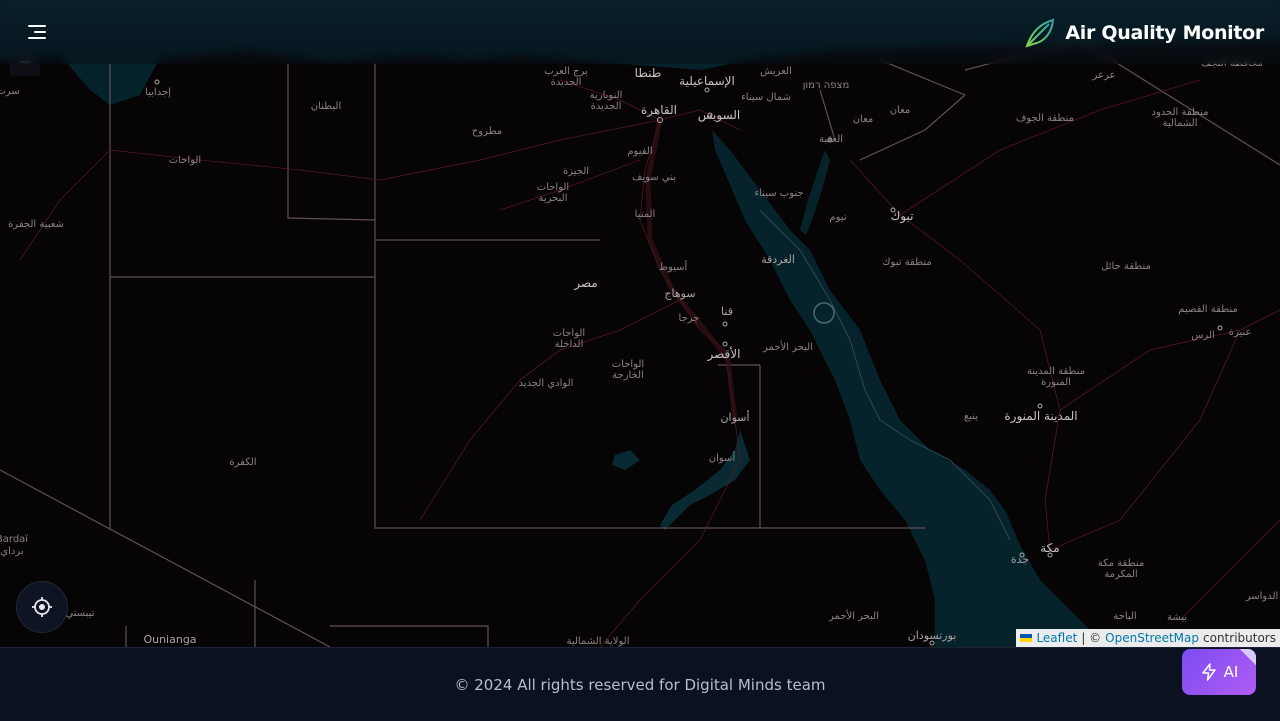 Image resolution: width=1280 pixels, height=721 pixels. Describe the element at coordinates (1177, 617) in the screenshot. I see `map-label-bisha: بيشة` at that location.